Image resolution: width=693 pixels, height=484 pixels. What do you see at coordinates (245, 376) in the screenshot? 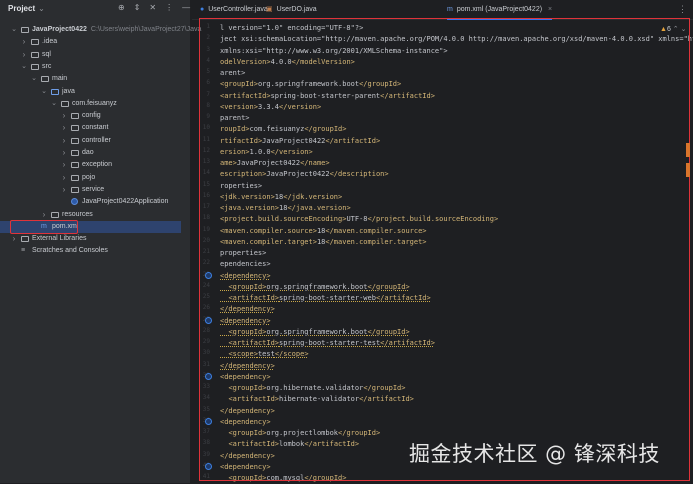
I see `code-line: <dependency>` at bounding box center [245, 376].